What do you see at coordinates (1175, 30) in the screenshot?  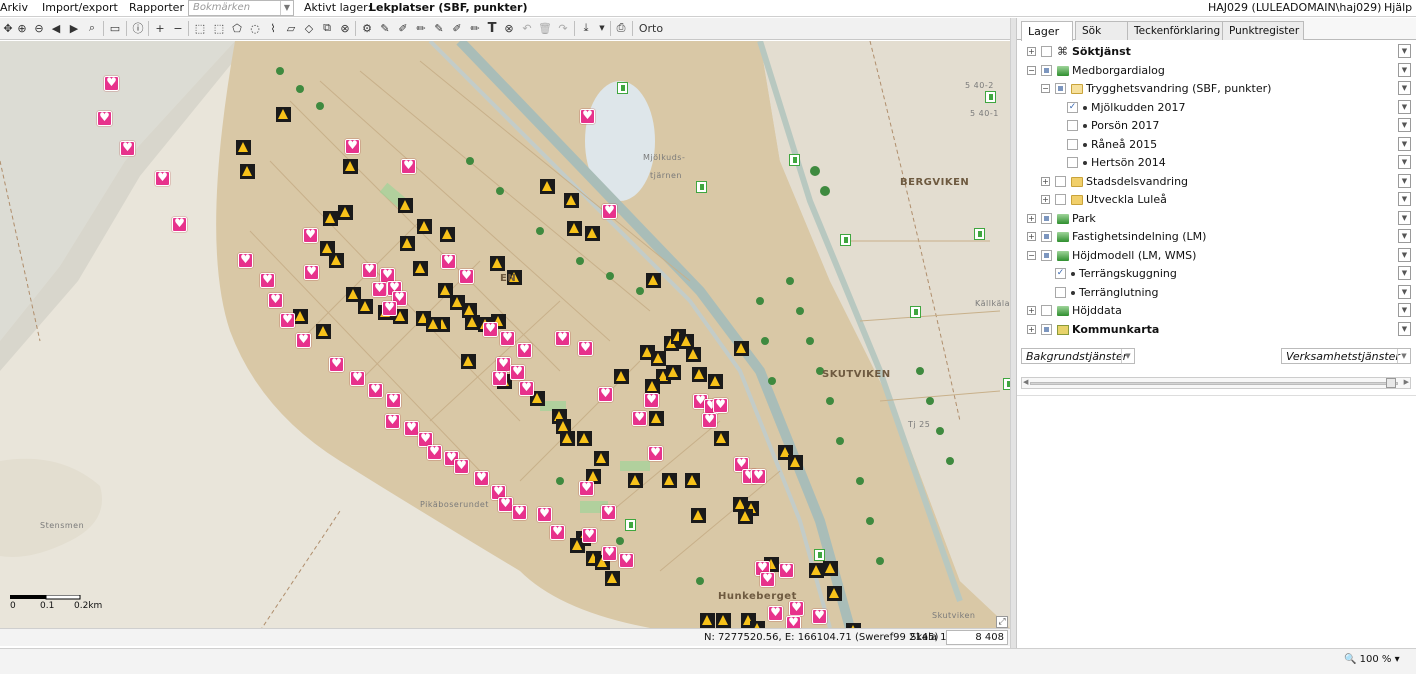 I see `tab-teckenforklaring: Teckenförklaring` at bounding box center [1175, 30].